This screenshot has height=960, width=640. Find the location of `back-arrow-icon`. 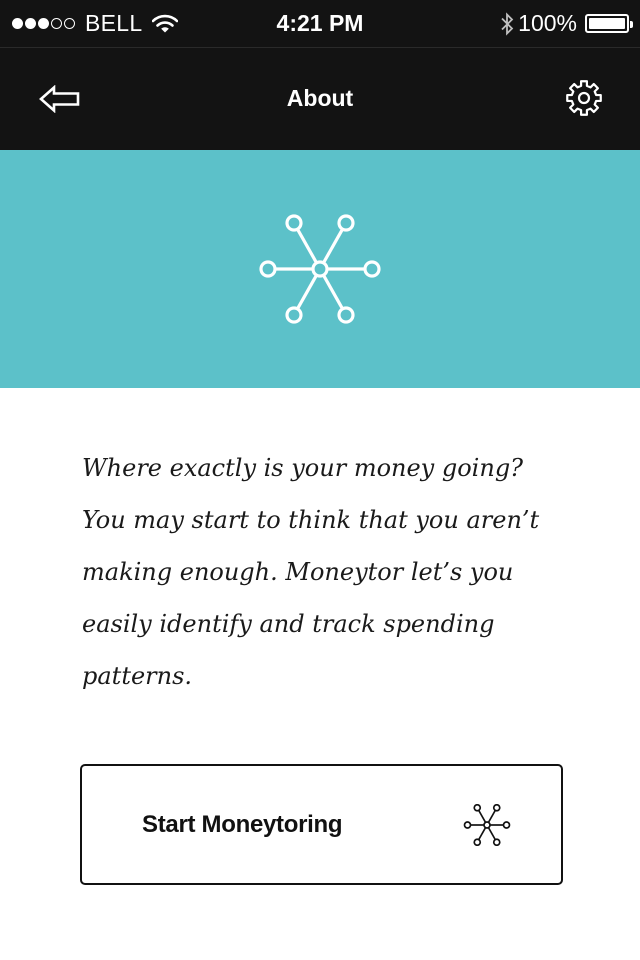

back-arrow-icon is located at coordinates (59, 99).